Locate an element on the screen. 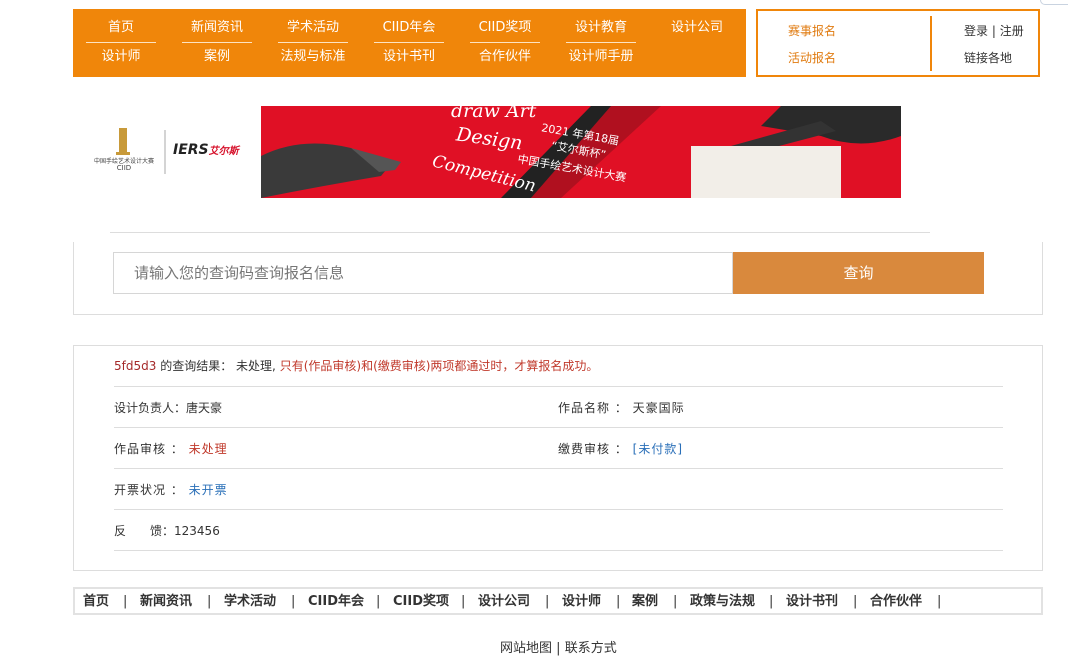 The height and width of the screenshot is (666, 1068). contact-link: 联系方式 is located at coordinates (591, 648).